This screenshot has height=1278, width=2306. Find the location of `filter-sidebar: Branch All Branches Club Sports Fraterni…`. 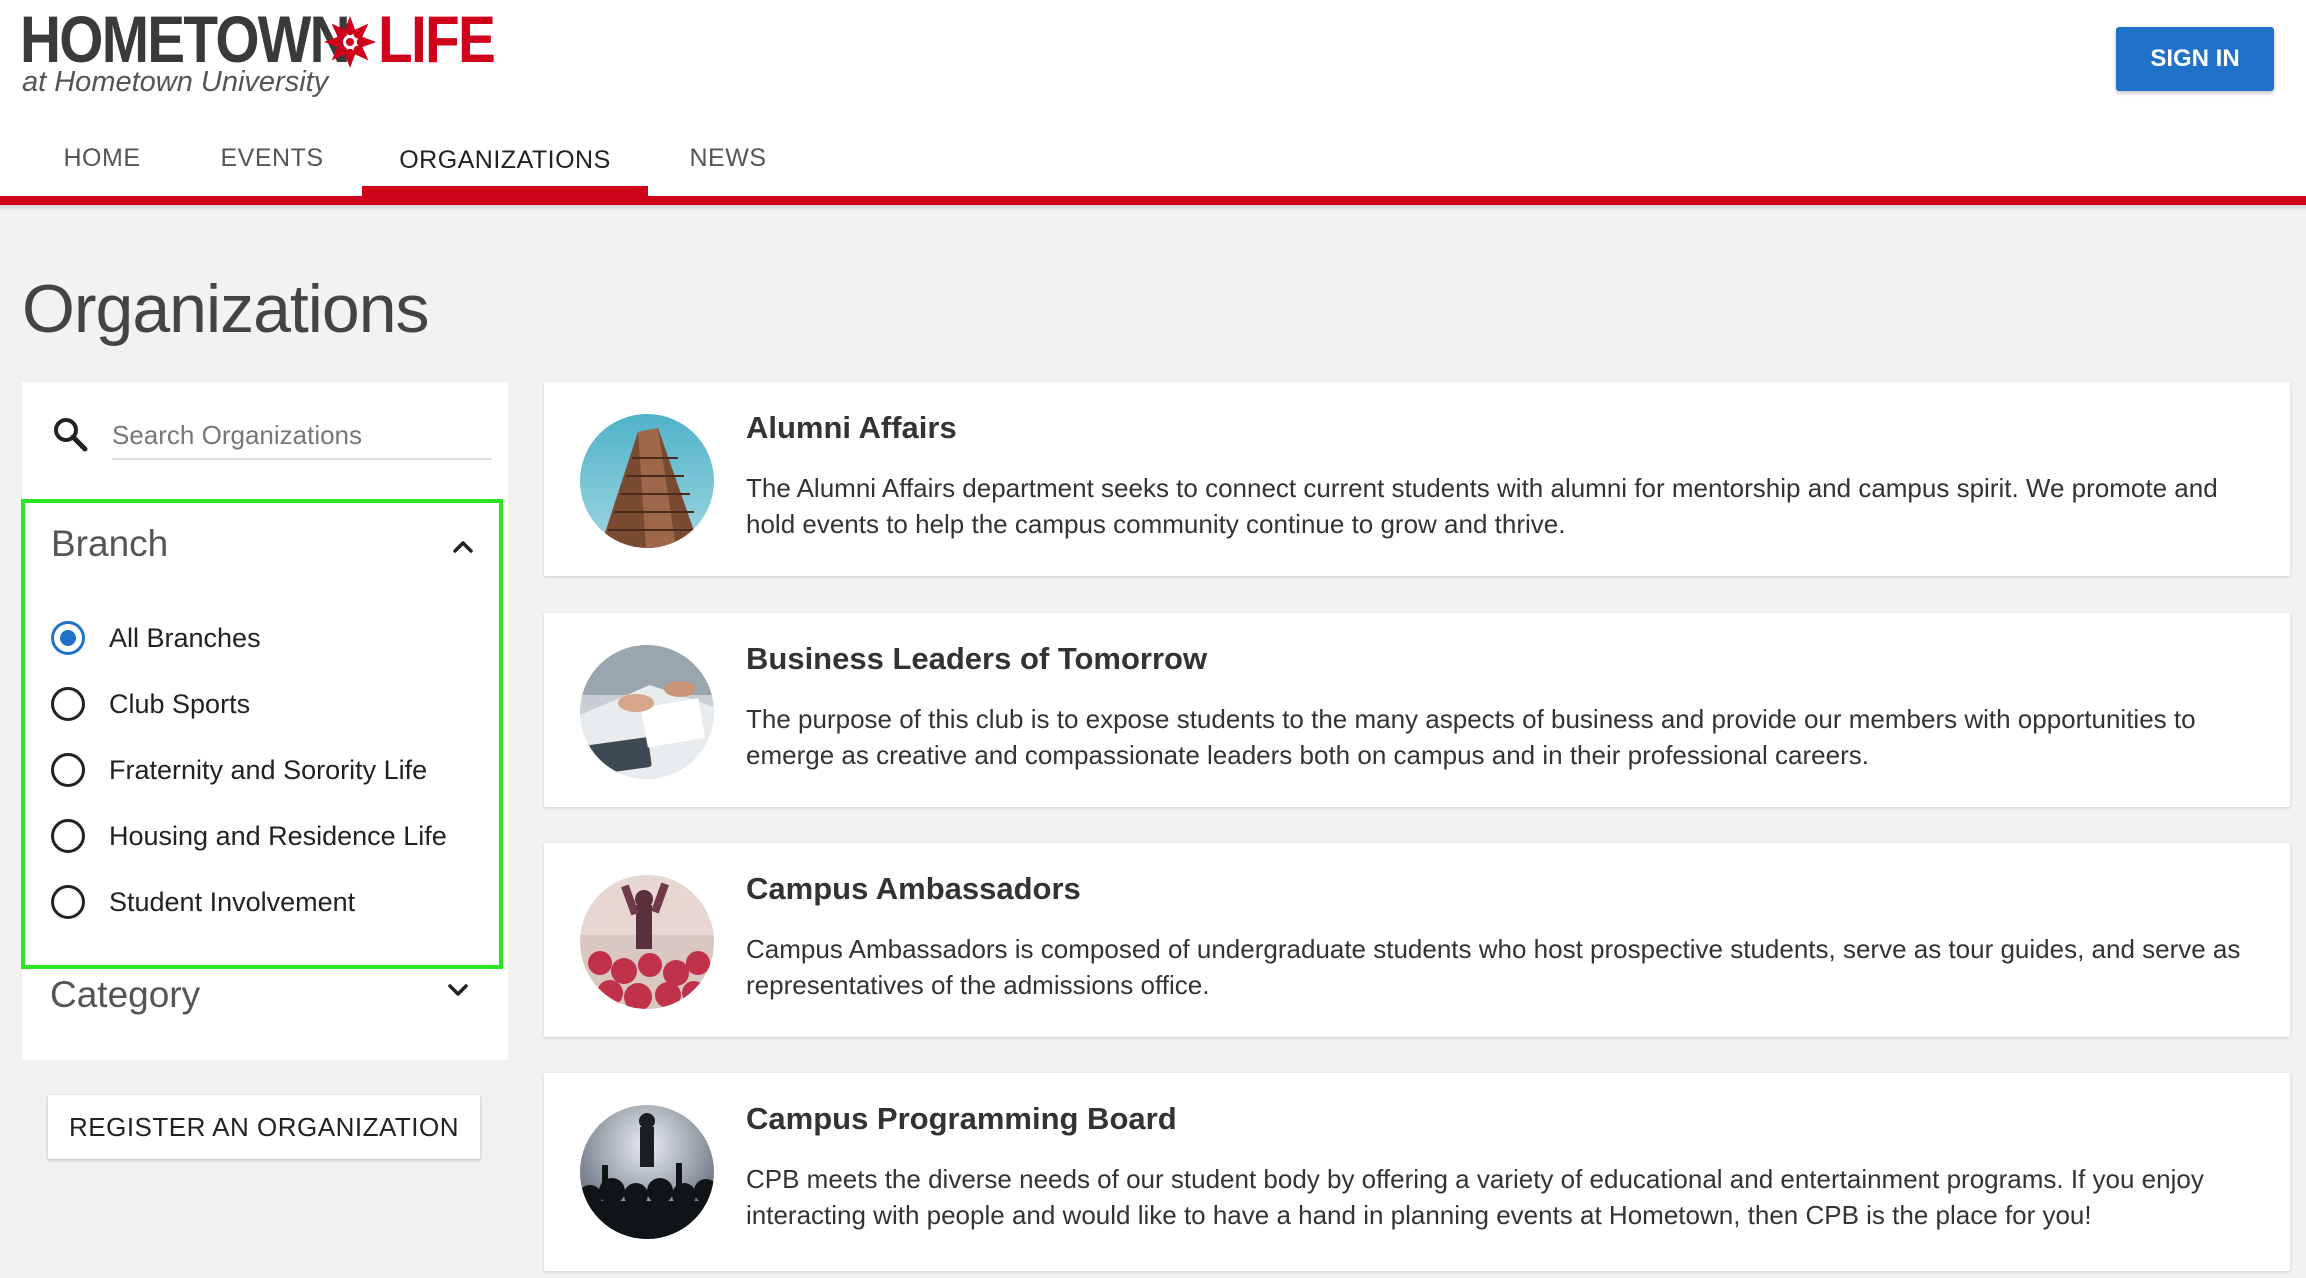

filter-sidebar: Branch All Branches Club Sports Fraterni… is located at coordinates (264, 721).